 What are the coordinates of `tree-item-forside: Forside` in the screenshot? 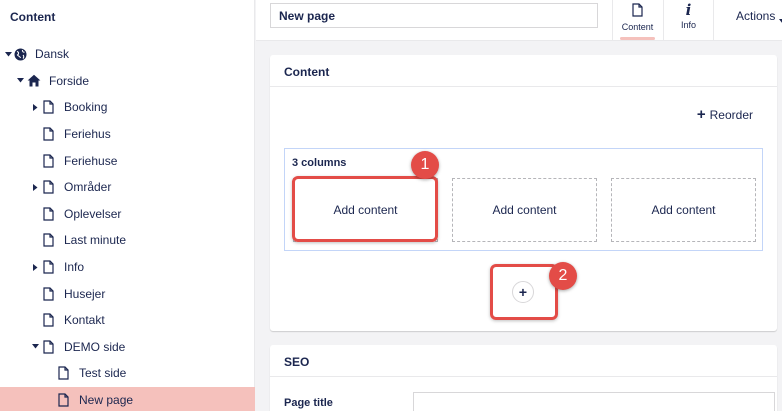 It's located at (127, 81).